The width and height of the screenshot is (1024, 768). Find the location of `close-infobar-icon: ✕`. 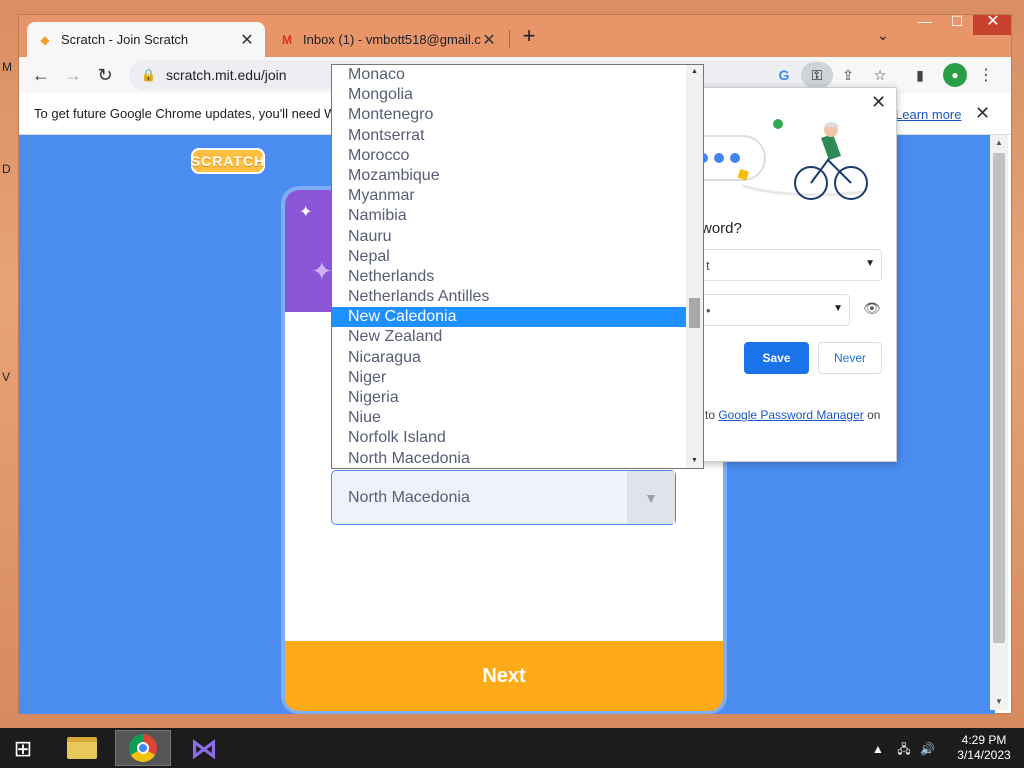

close-infobar-icon: ✕ is located at coordinates (982, 113).